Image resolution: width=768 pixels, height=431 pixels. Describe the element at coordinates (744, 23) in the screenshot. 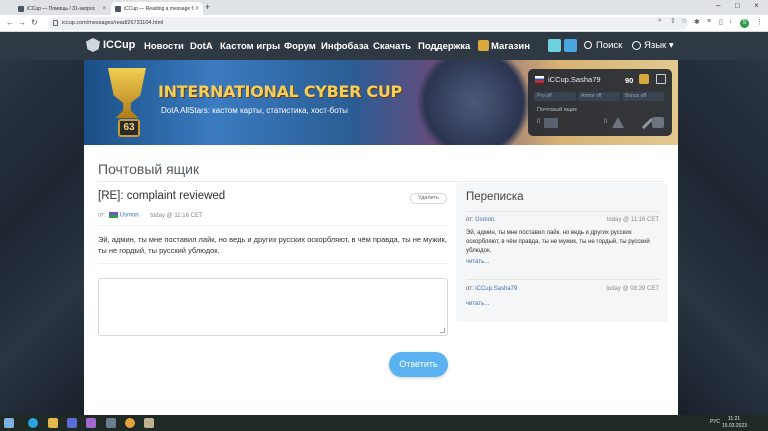

I see `profile-avatar: S` at that location.